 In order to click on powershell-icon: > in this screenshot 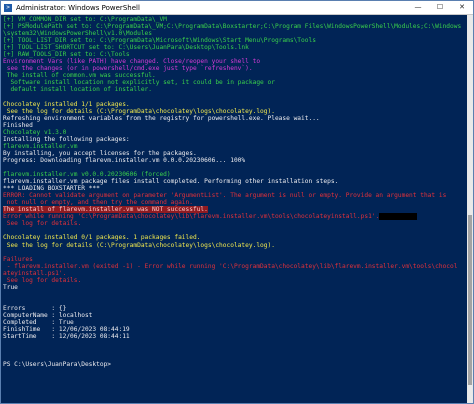, I will do `click(8, 7)`.